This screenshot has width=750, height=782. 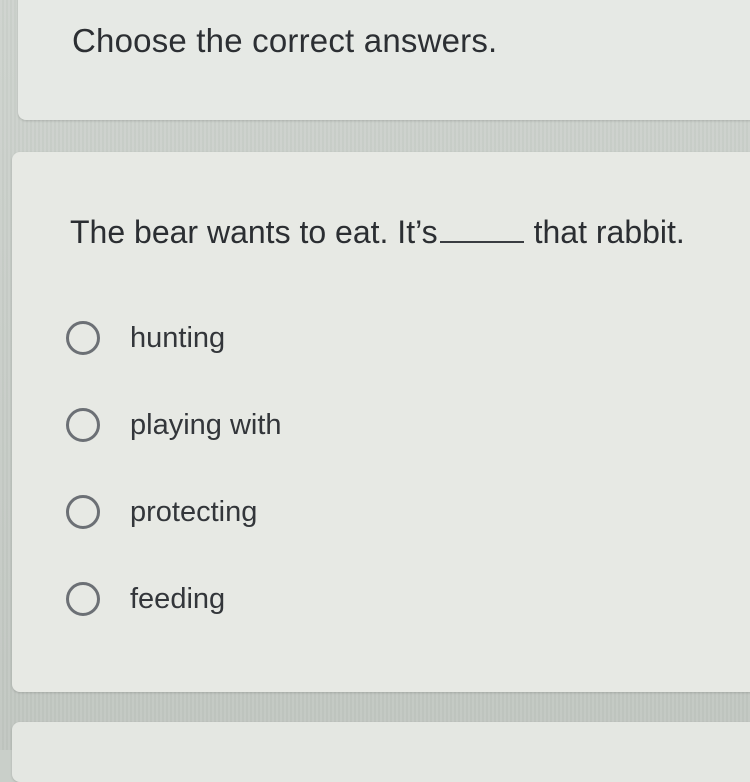 What do you see at coordinates (206, 424) in the screenshot?
I see `option-label: playing with` at bounding box center [206, 424].